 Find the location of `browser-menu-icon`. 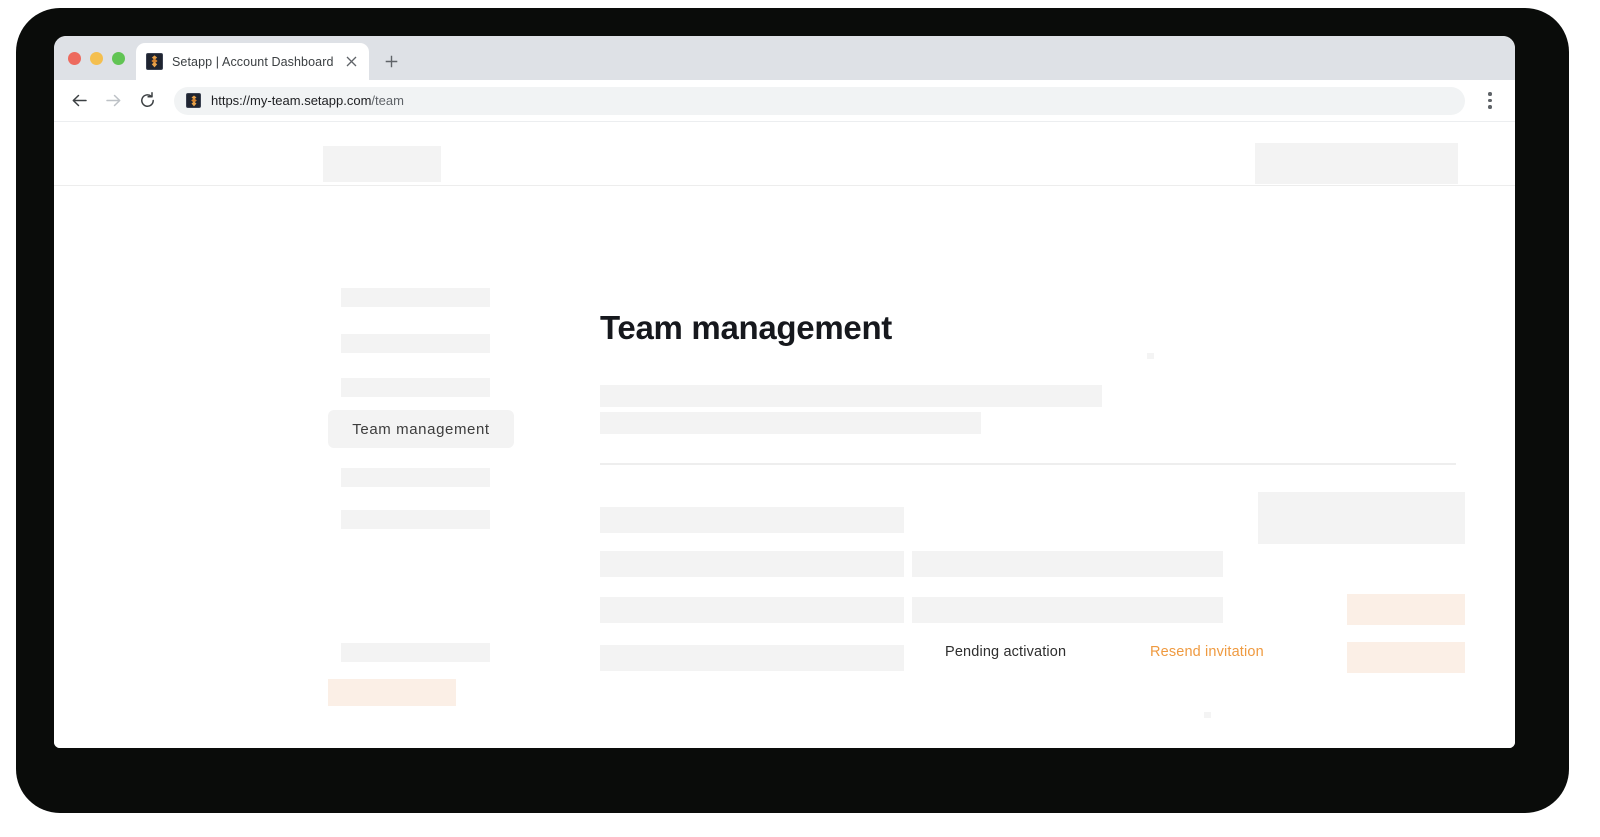

browser-menu-icon is located at coordinates (1490, 101).